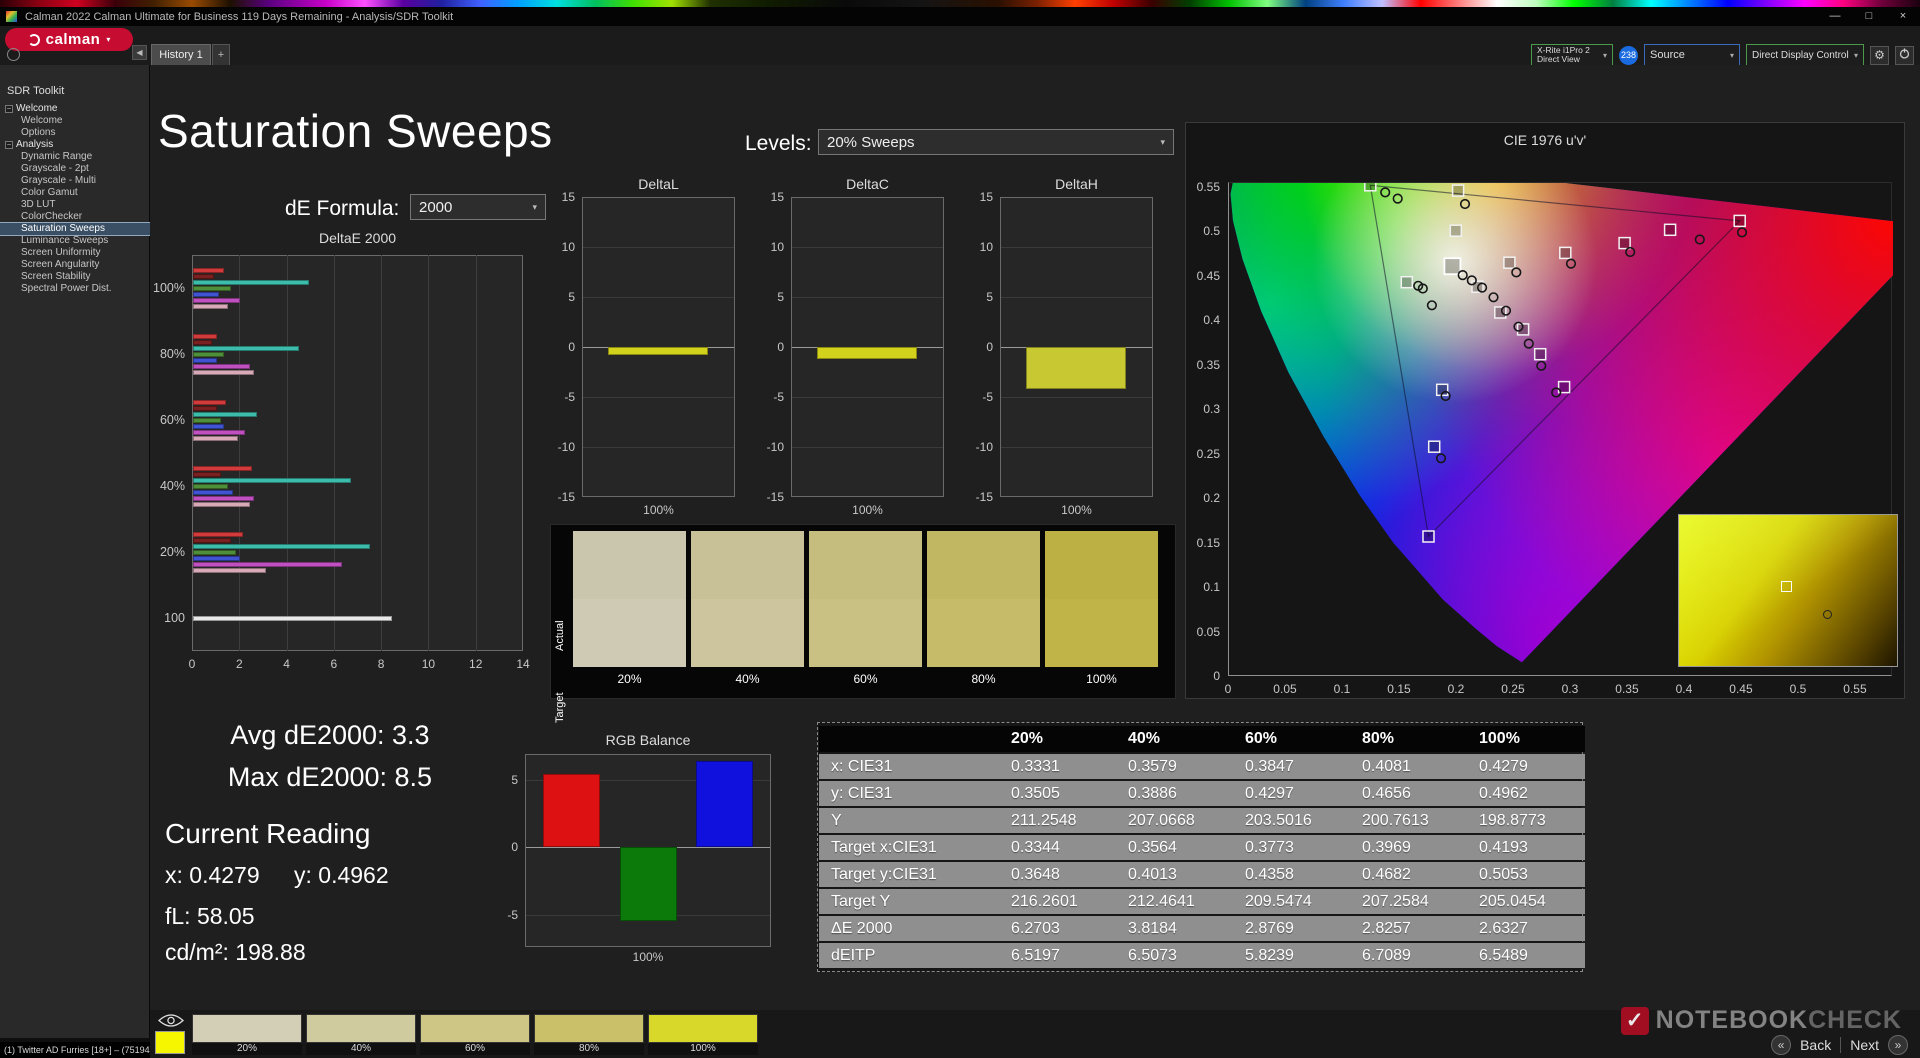 The width and height of the screenshot is (1920, 1058). What do you see at coordinates (75, 253) in the screenshot?
I see `sidebar-item-screen-uniformity: Screen Uniformity` at bounding box center [75, 253].